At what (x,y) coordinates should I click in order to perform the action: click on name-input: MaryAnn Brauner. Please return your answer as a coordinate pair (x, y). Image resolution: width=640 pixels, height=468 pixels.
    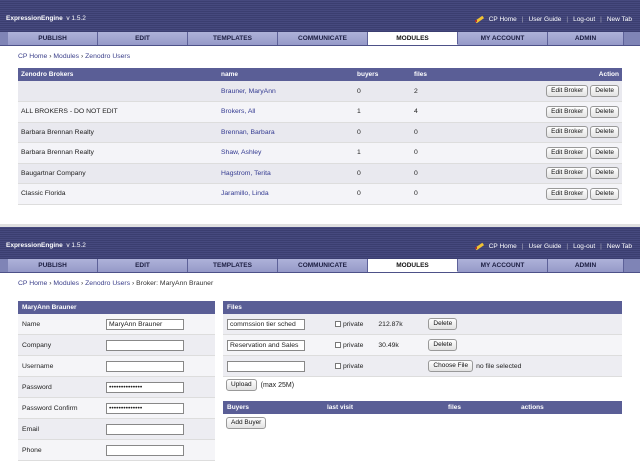
    Looking at the image, I should click on (145, 324).